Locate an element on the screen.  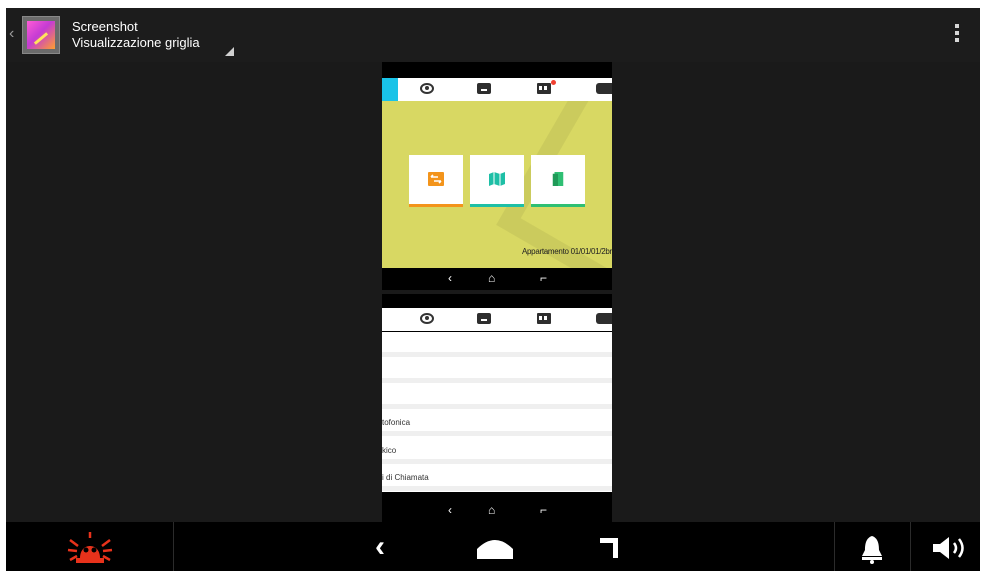
recents-icon is located at coordinates (609, 548).